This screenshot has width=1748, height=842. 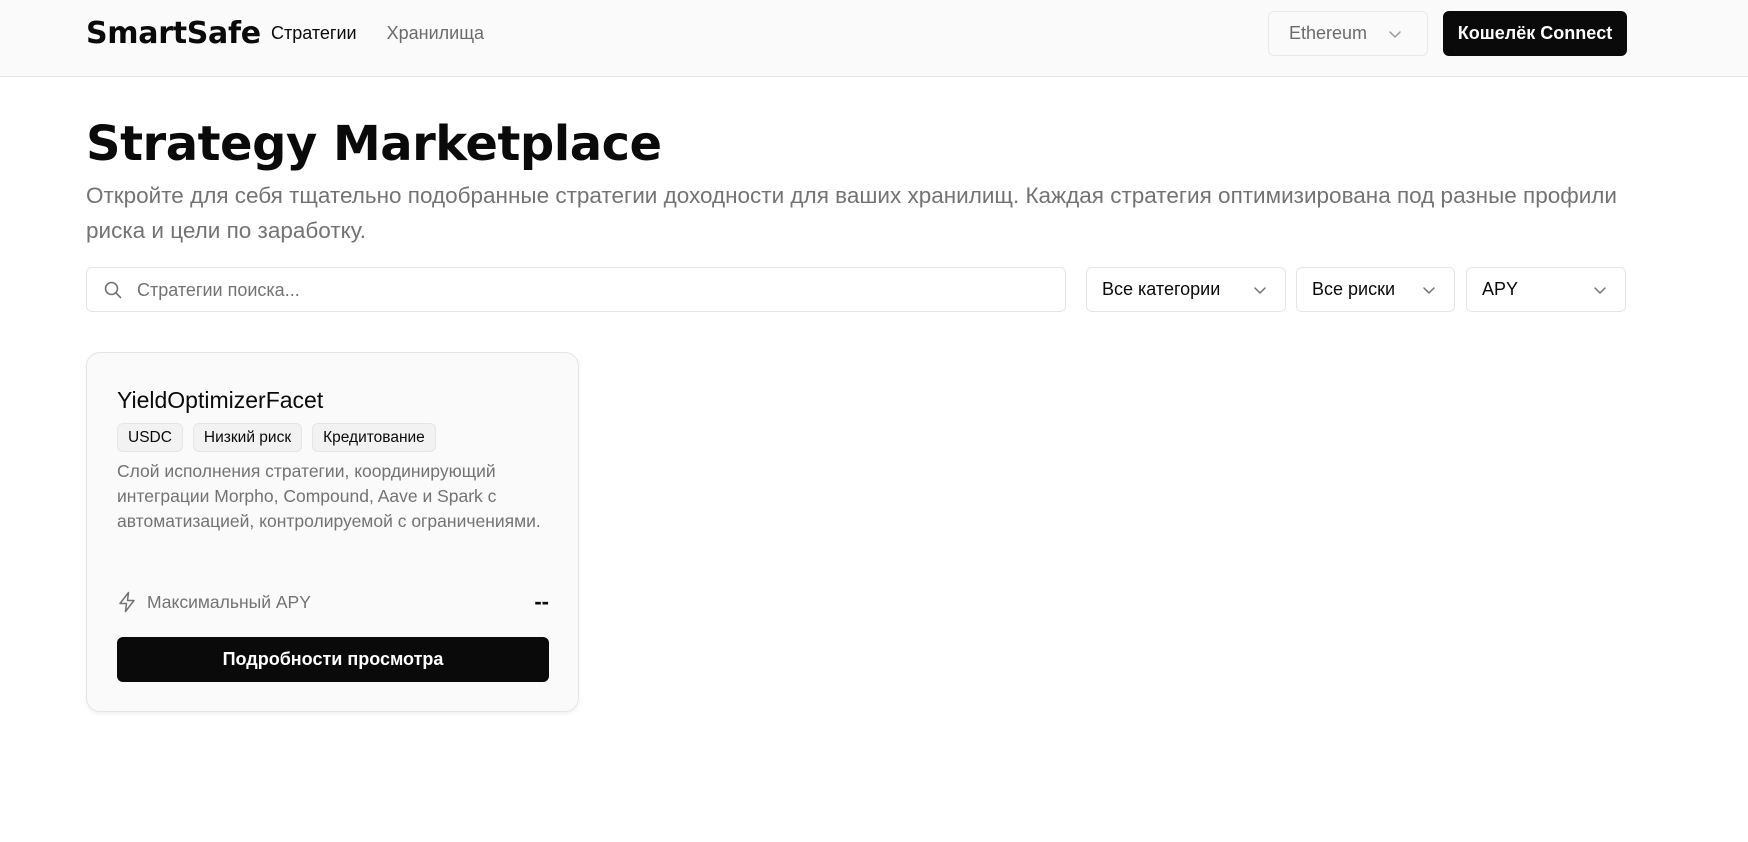 I want to click on category-filter: Все категории, so click(x=1186, y=289).